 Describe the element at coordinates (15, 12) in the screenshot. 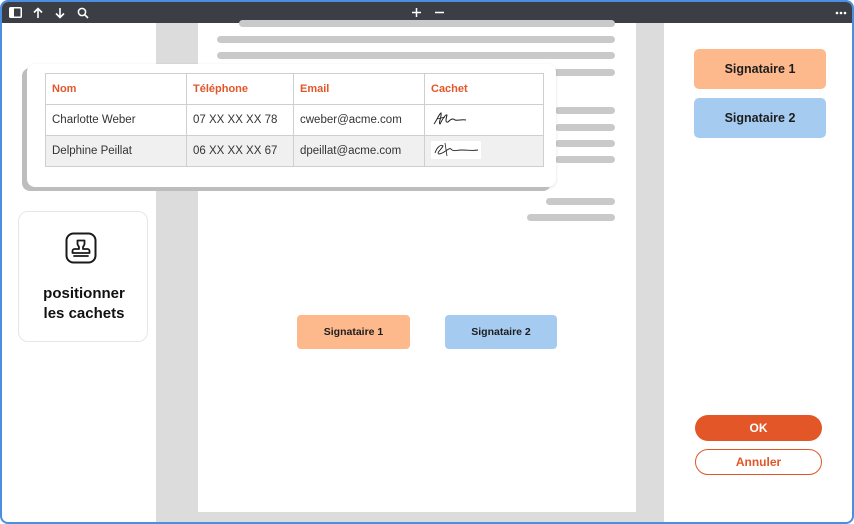

I see `sidebar-toggle-icon` at that location.